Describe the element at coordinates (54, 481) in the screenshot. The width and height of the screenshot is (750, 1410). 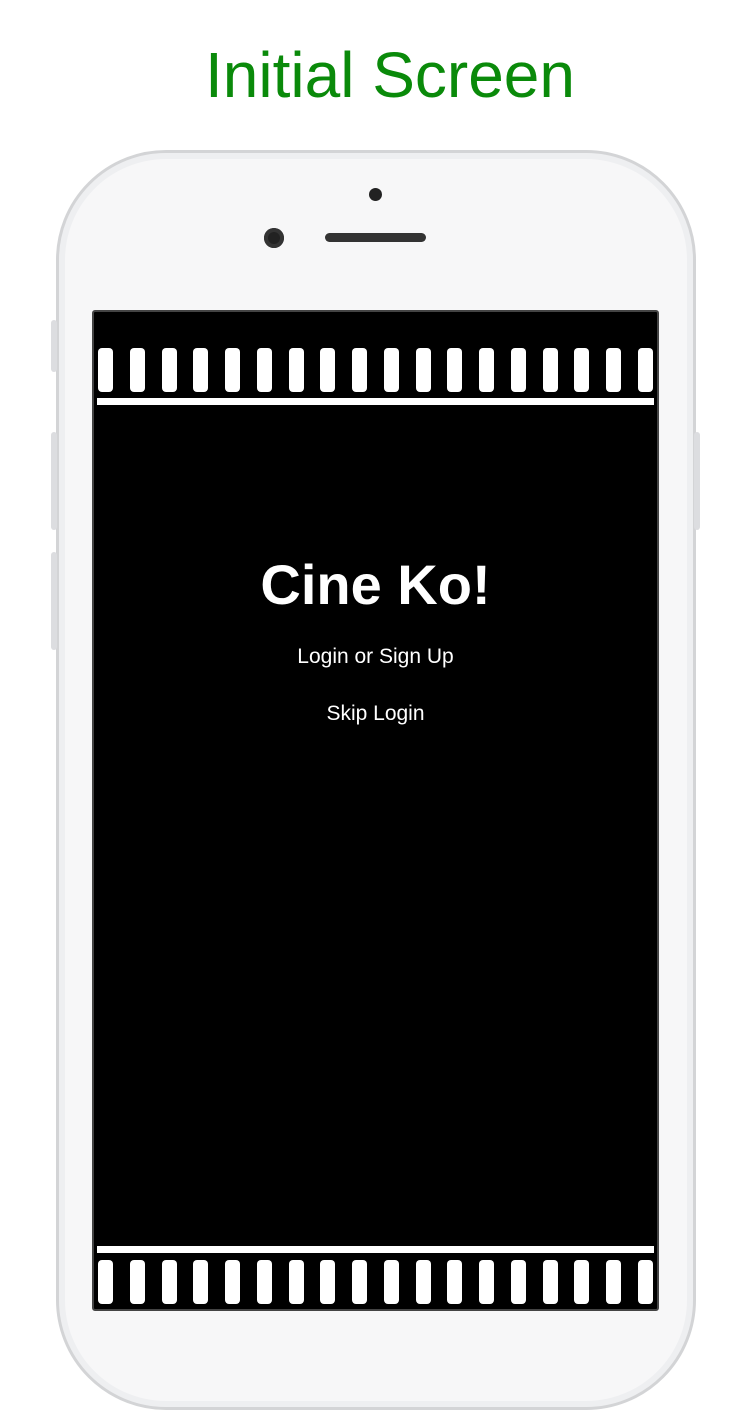
I see `volume-up-button` at that location.